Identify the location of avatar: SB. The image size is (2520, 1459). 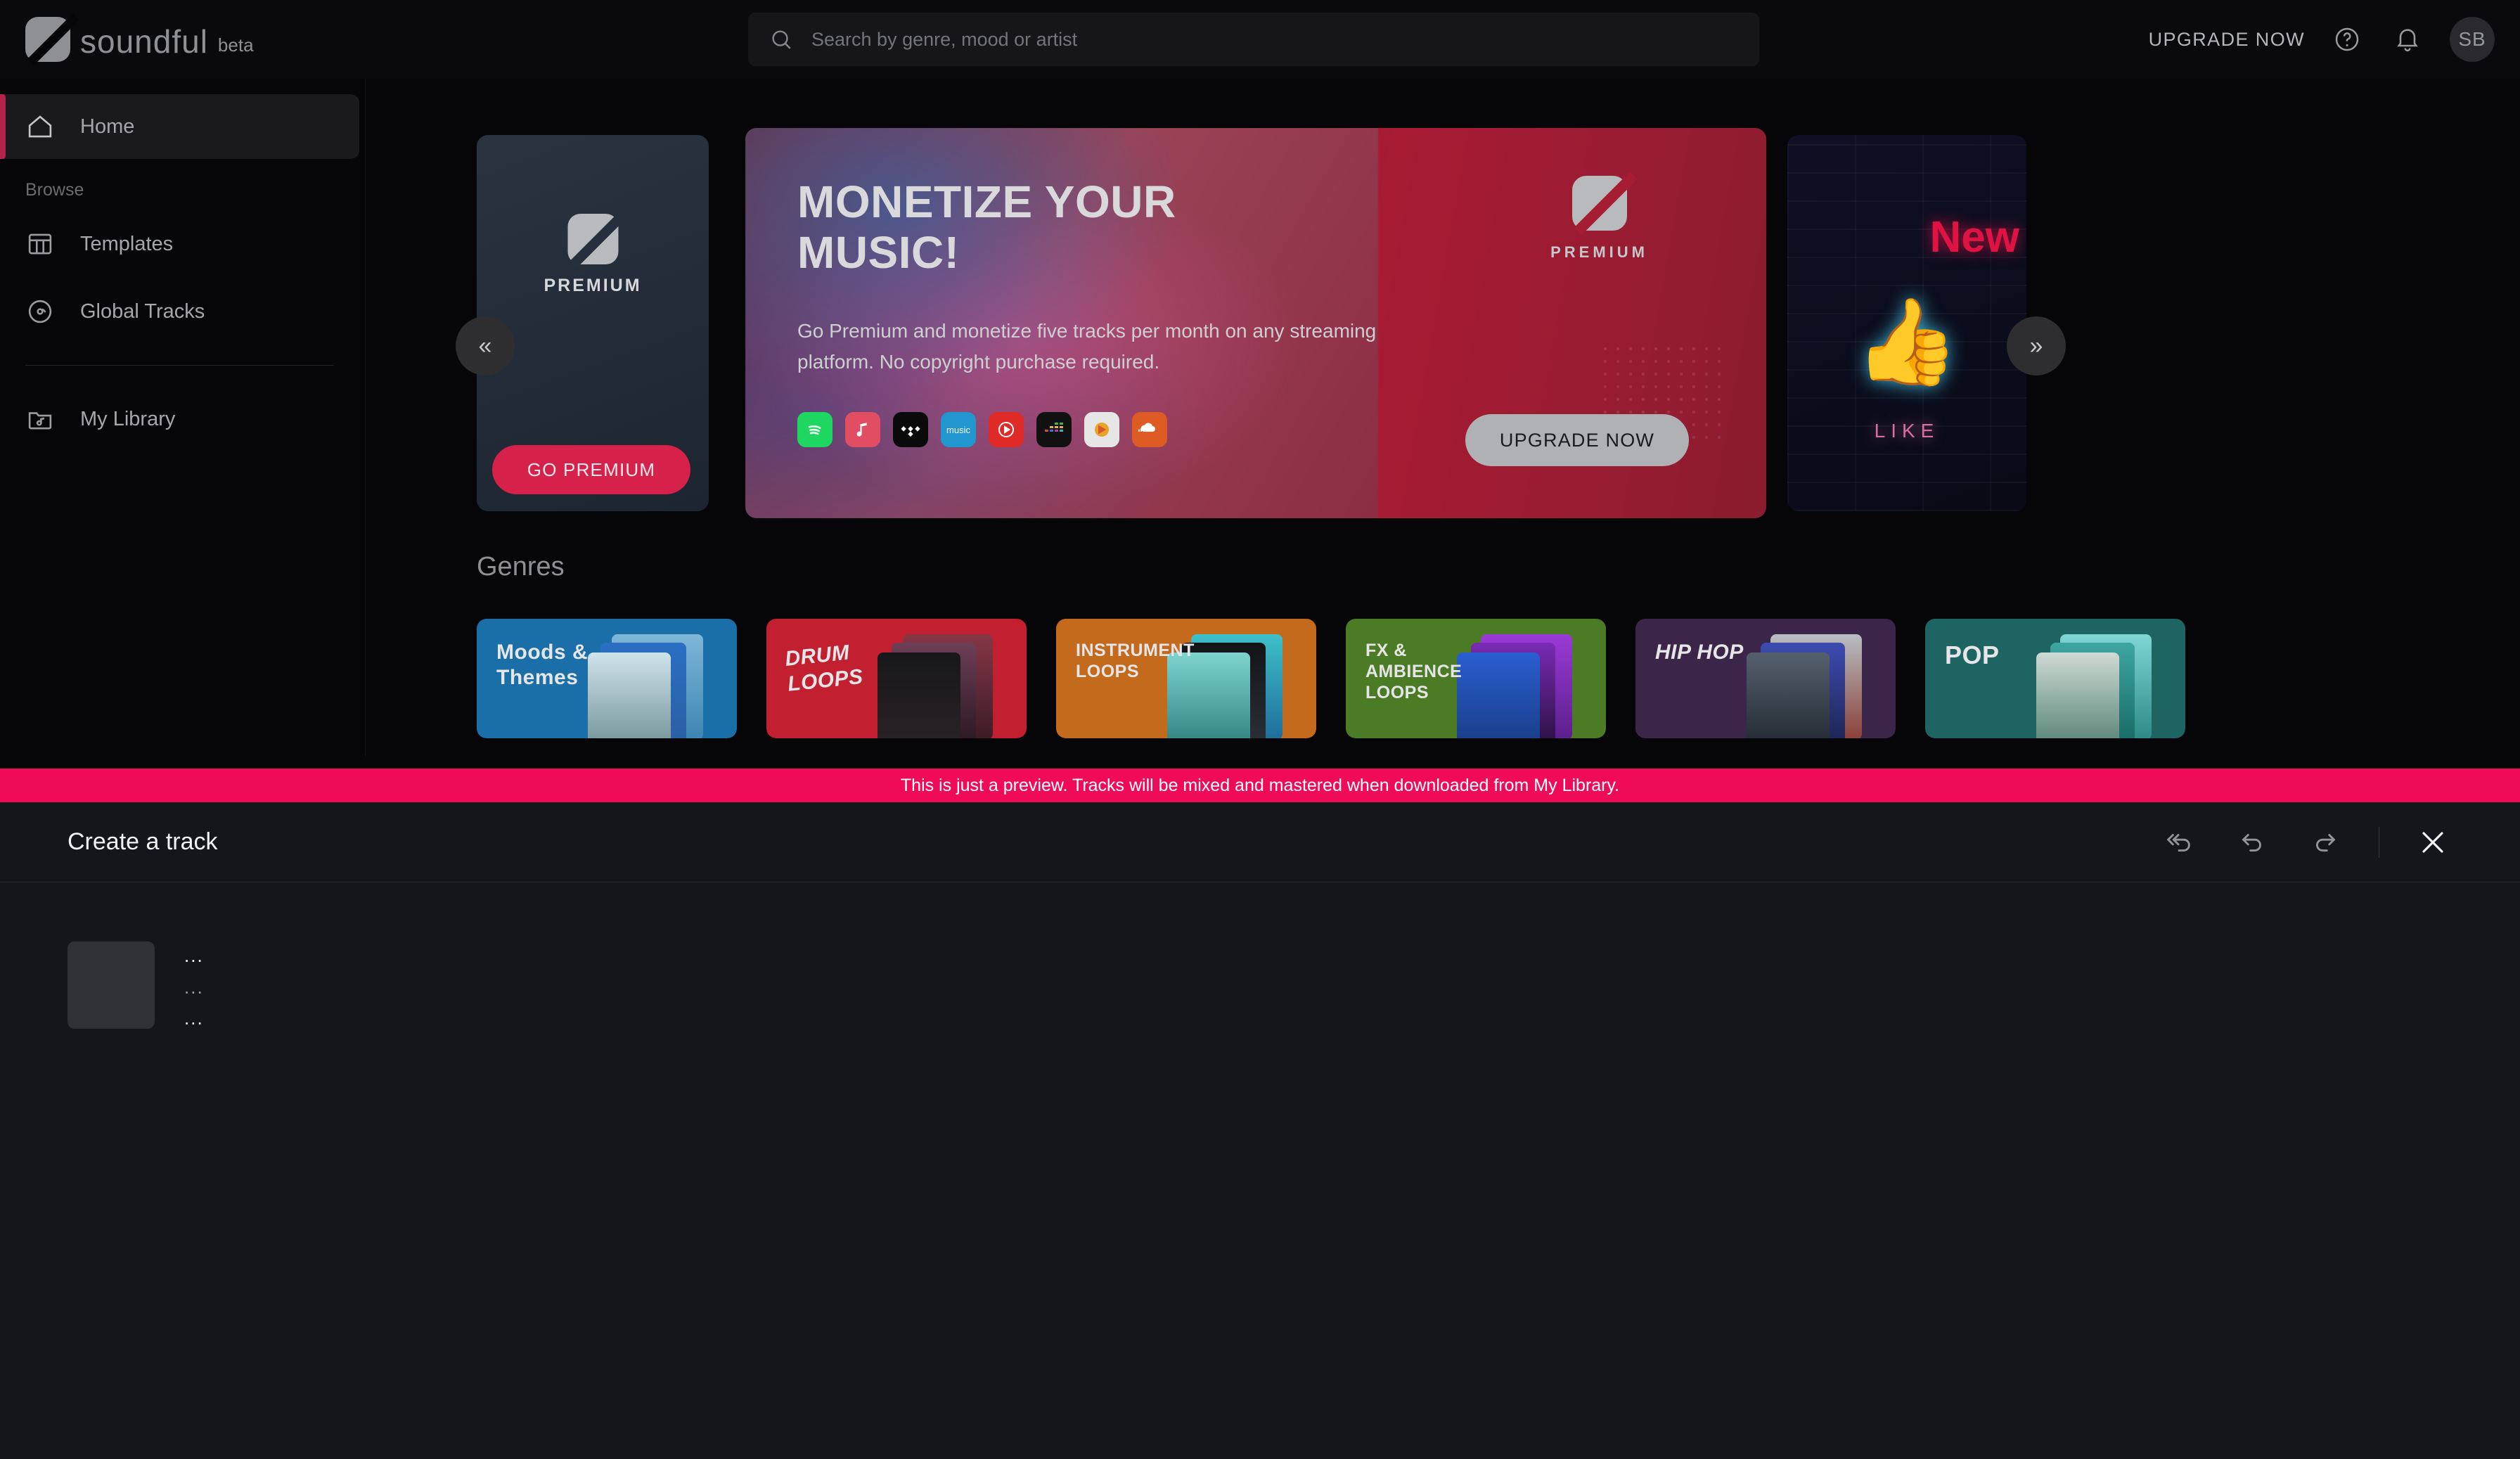
(2473, 39).